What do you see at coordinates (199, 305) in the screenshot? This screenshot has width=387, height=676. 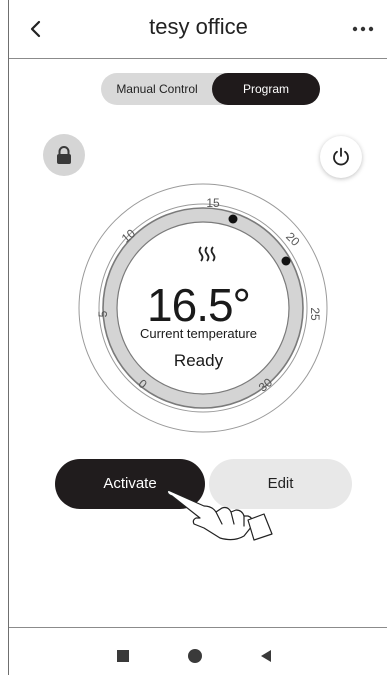 I see `current-temperature-value: 16.5°` at bounding box center [199, 305].